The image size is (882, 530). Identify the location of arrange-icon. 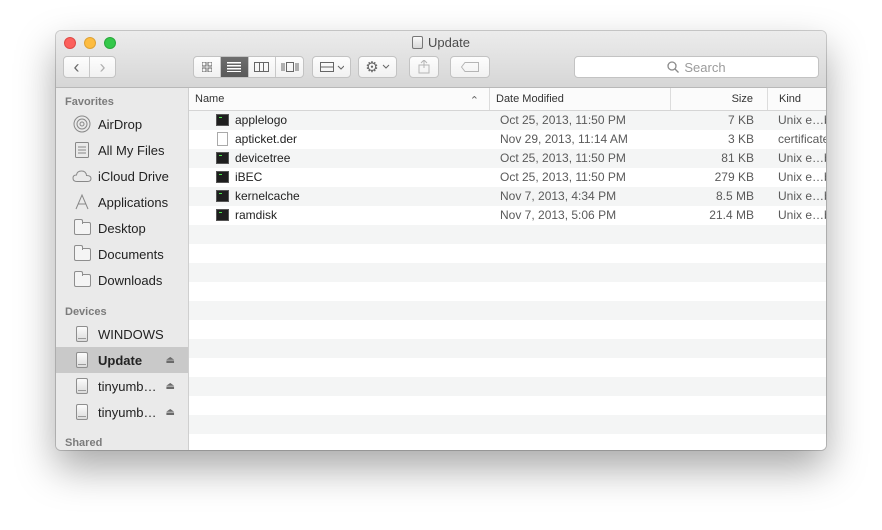
(331, 67).